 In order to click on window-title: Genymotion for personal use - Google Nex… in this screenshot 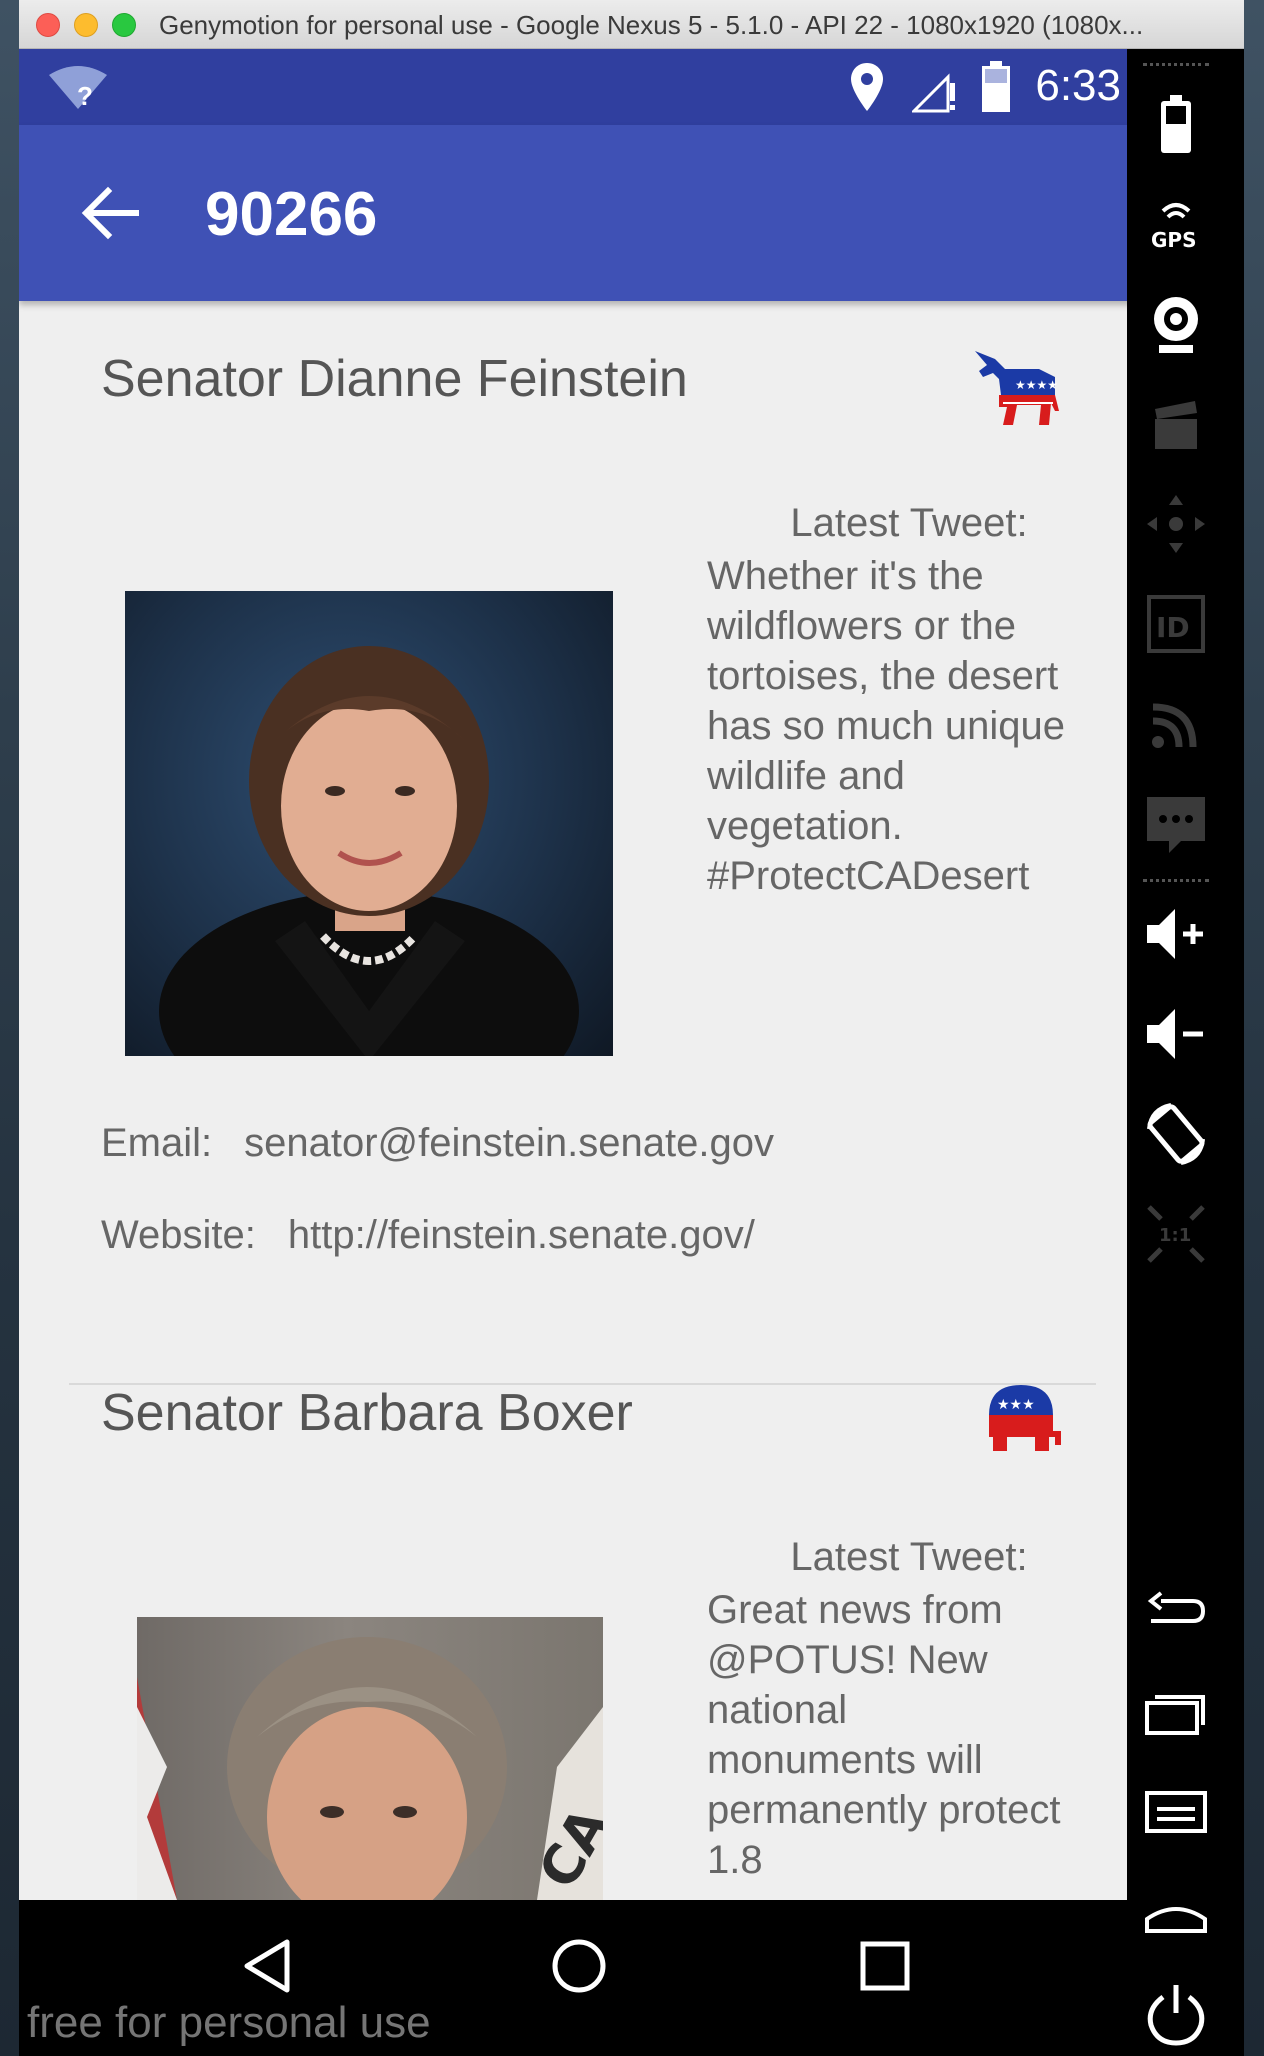, I will do `click(651, 25)`.